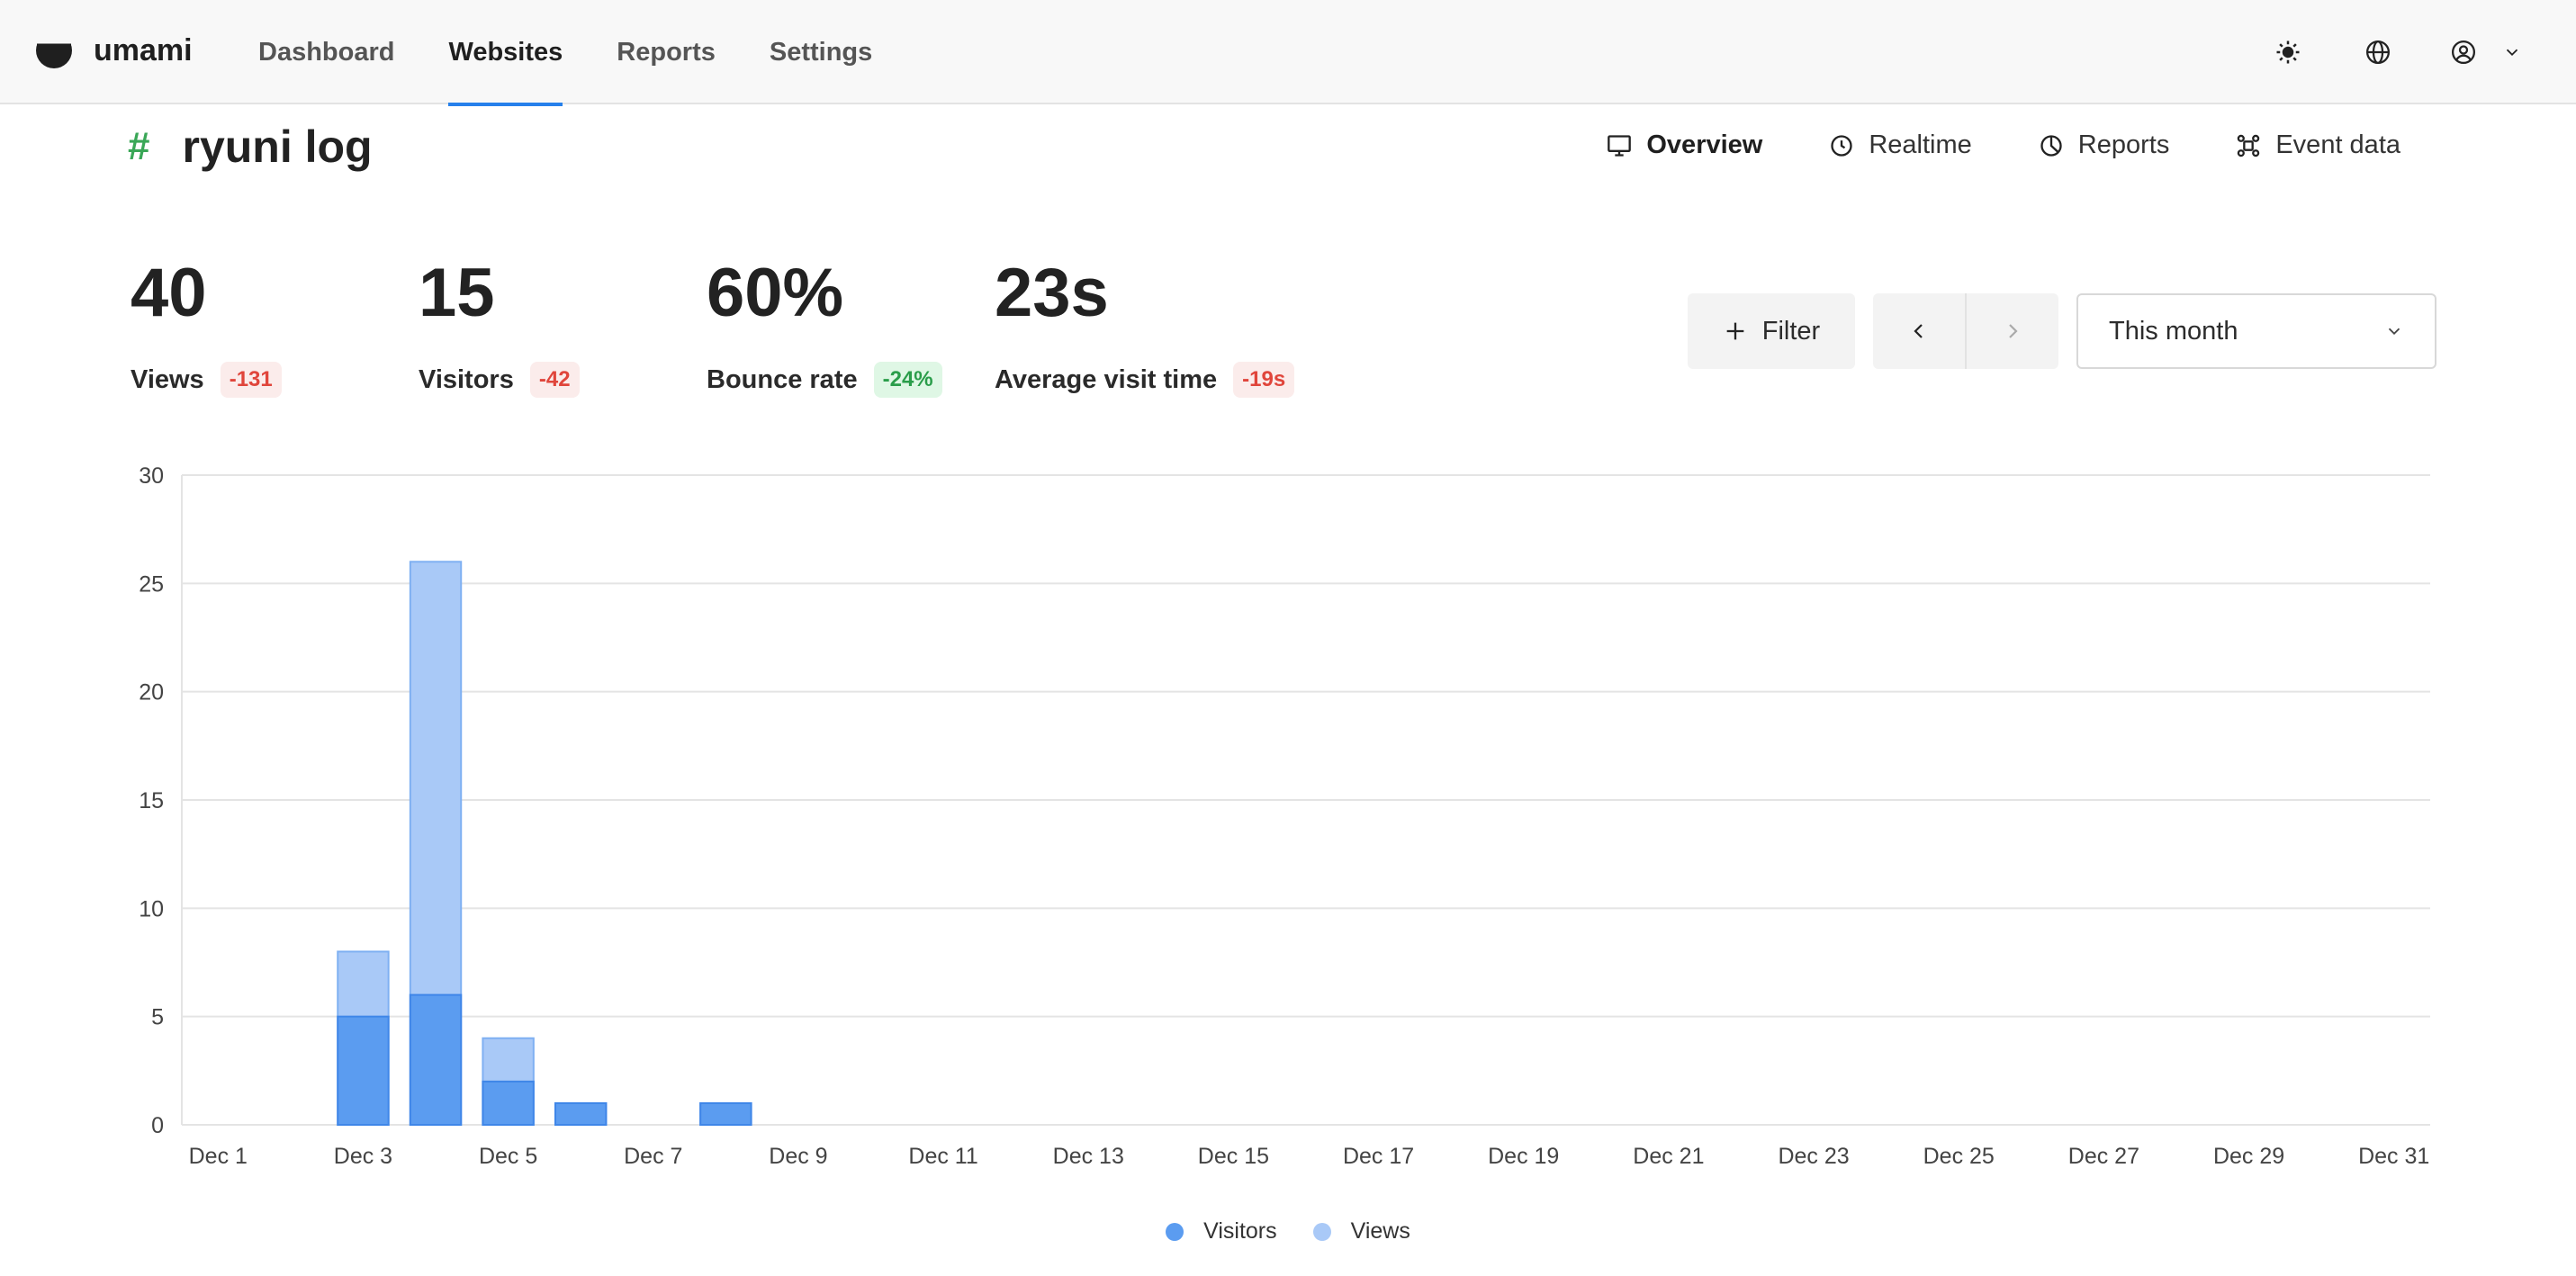 This screenshot has height=1276, width=2576. I want to click on previous-period-button, so click(1920, 331).